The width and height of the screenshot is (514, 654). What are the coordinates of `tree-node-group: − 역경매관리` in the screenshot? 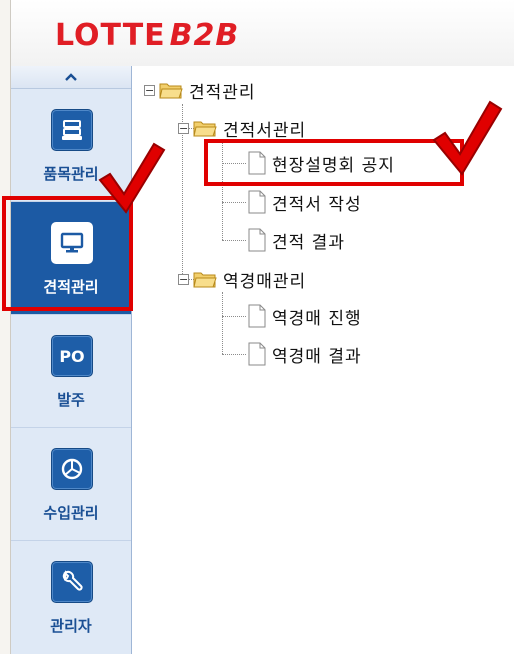 It's located at (242, 279).